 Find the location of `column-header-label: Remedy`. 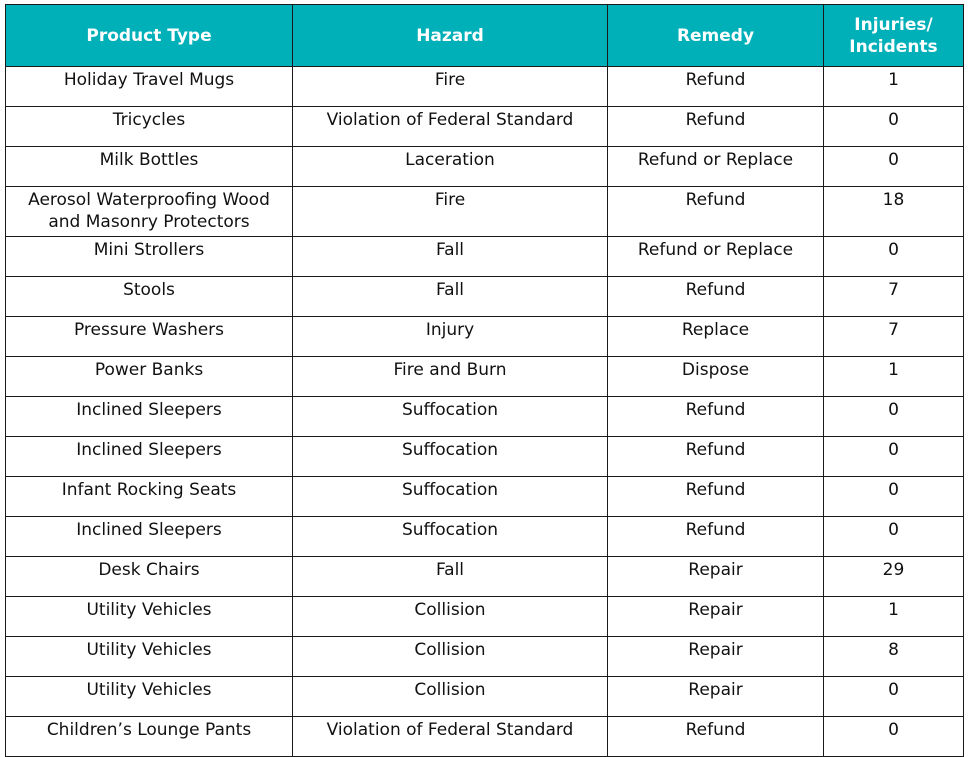

column-header-label: Remedy is located at coordinates (715, 35).